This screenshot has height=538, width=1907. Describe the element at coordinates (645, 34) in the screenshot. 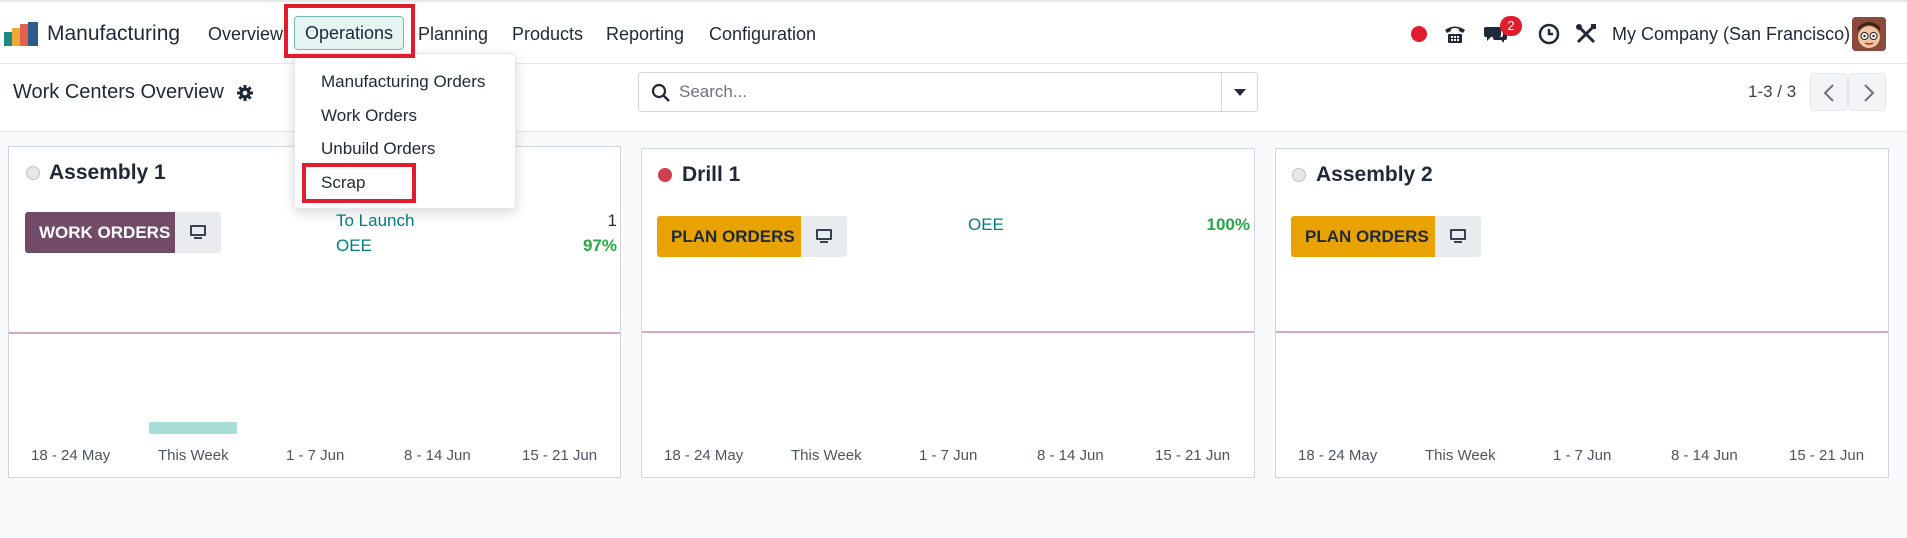

I see `nav-reporting: Reporting` at that location.